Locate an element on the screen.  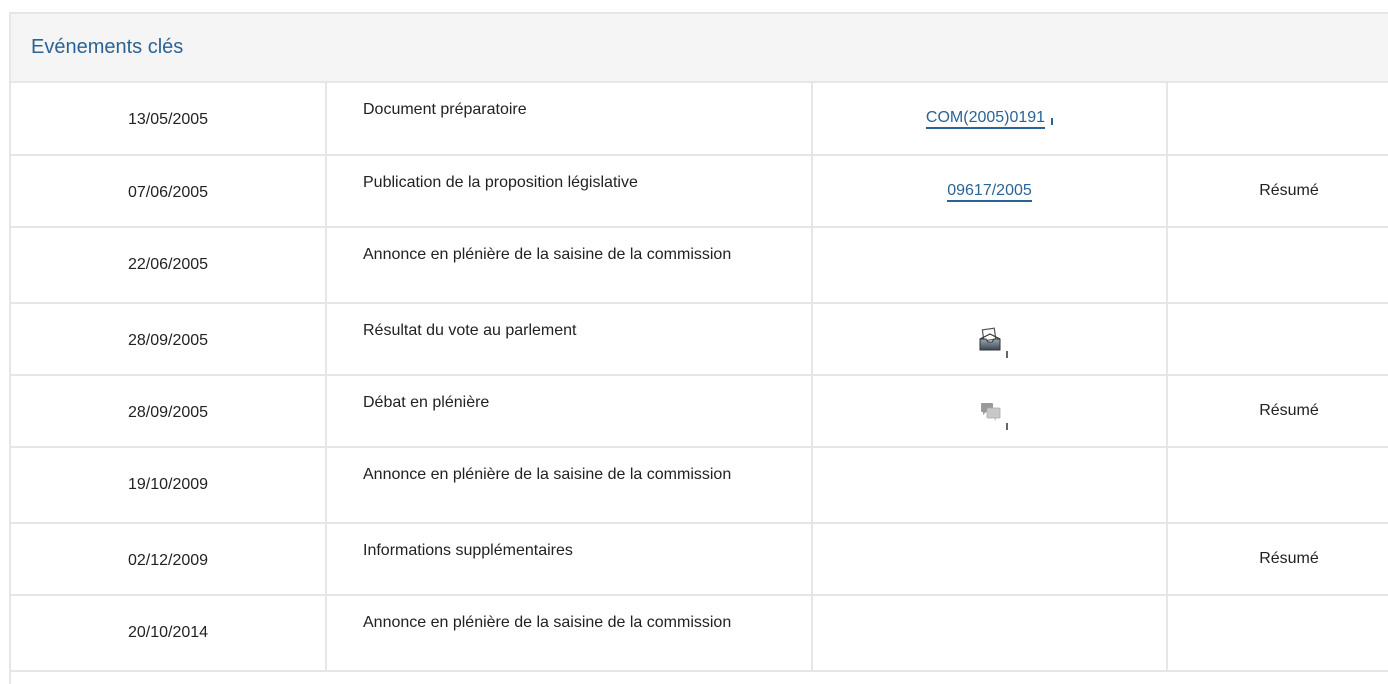
event-date: 13/05/2005 is located at coordinates (169, 119).